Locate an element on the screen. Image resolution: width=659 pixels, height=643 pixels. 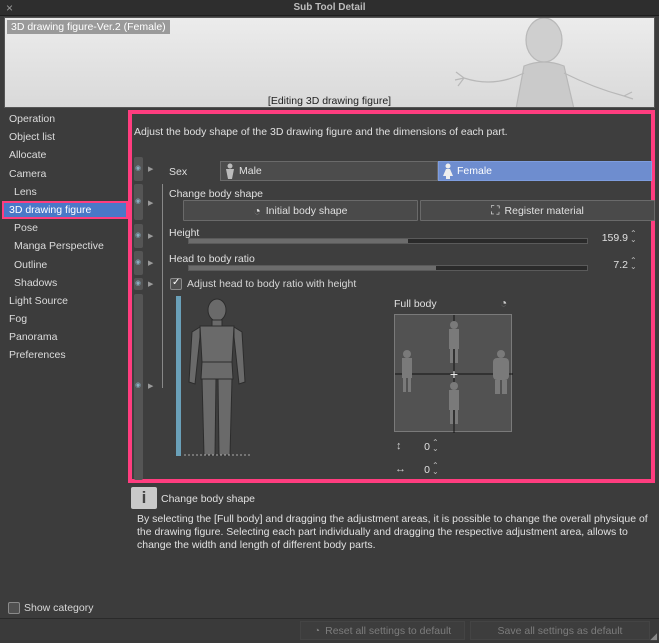
height-slider is located at coordinates (388, 241).